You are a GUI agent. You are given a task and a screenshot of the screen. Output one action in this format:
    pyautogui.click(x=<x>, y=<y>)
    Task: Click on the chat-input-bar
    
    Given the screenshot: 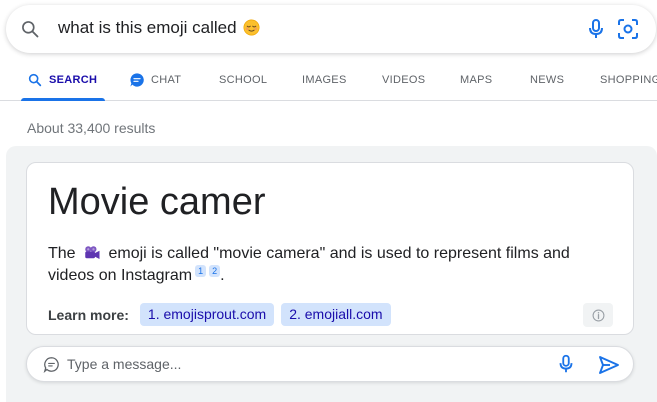 What is the action you would take?
    pyautogui.click(x=330, y=364)
    